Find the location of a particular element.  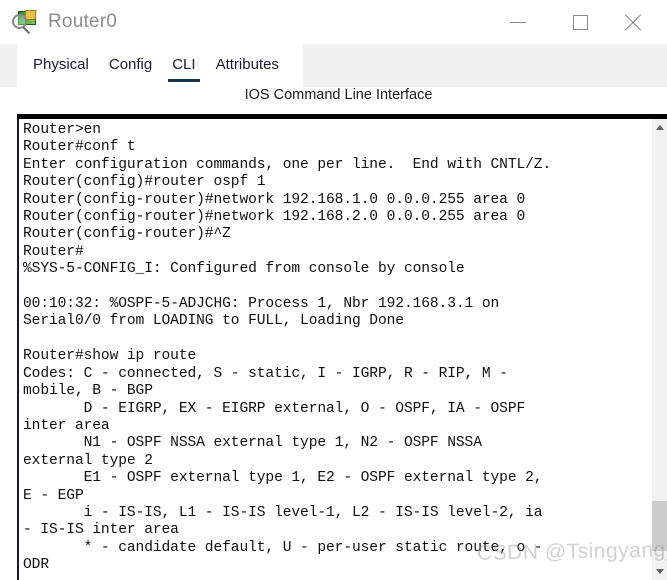

tabstrip-background: Physical Config CLI Attributes is located at coordinates (333, 65).